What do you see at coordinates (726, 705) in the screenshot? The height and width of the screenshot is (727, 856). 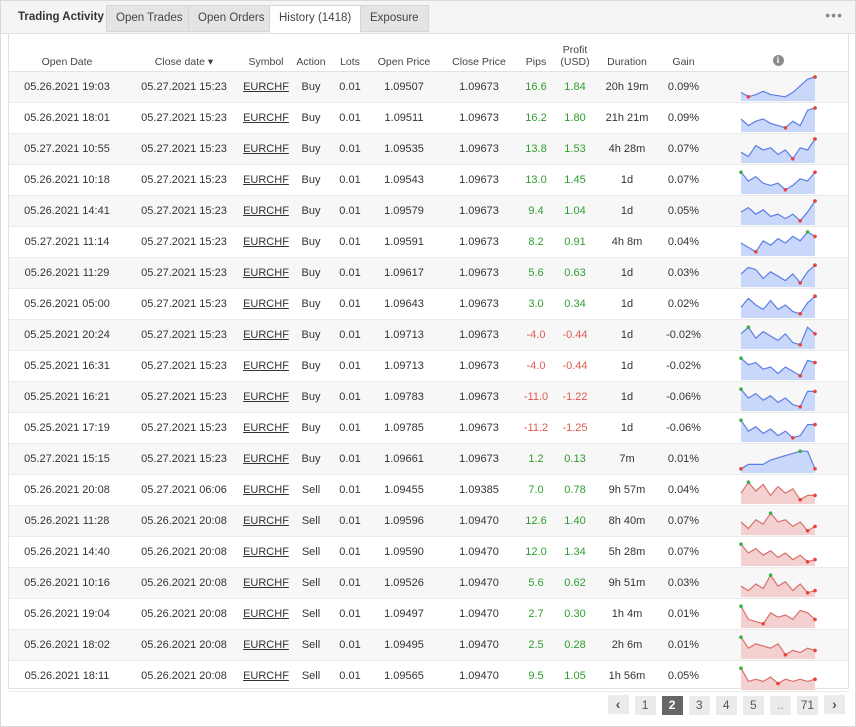 I see `page-4-button: 4` at bounding box center [726, 705].